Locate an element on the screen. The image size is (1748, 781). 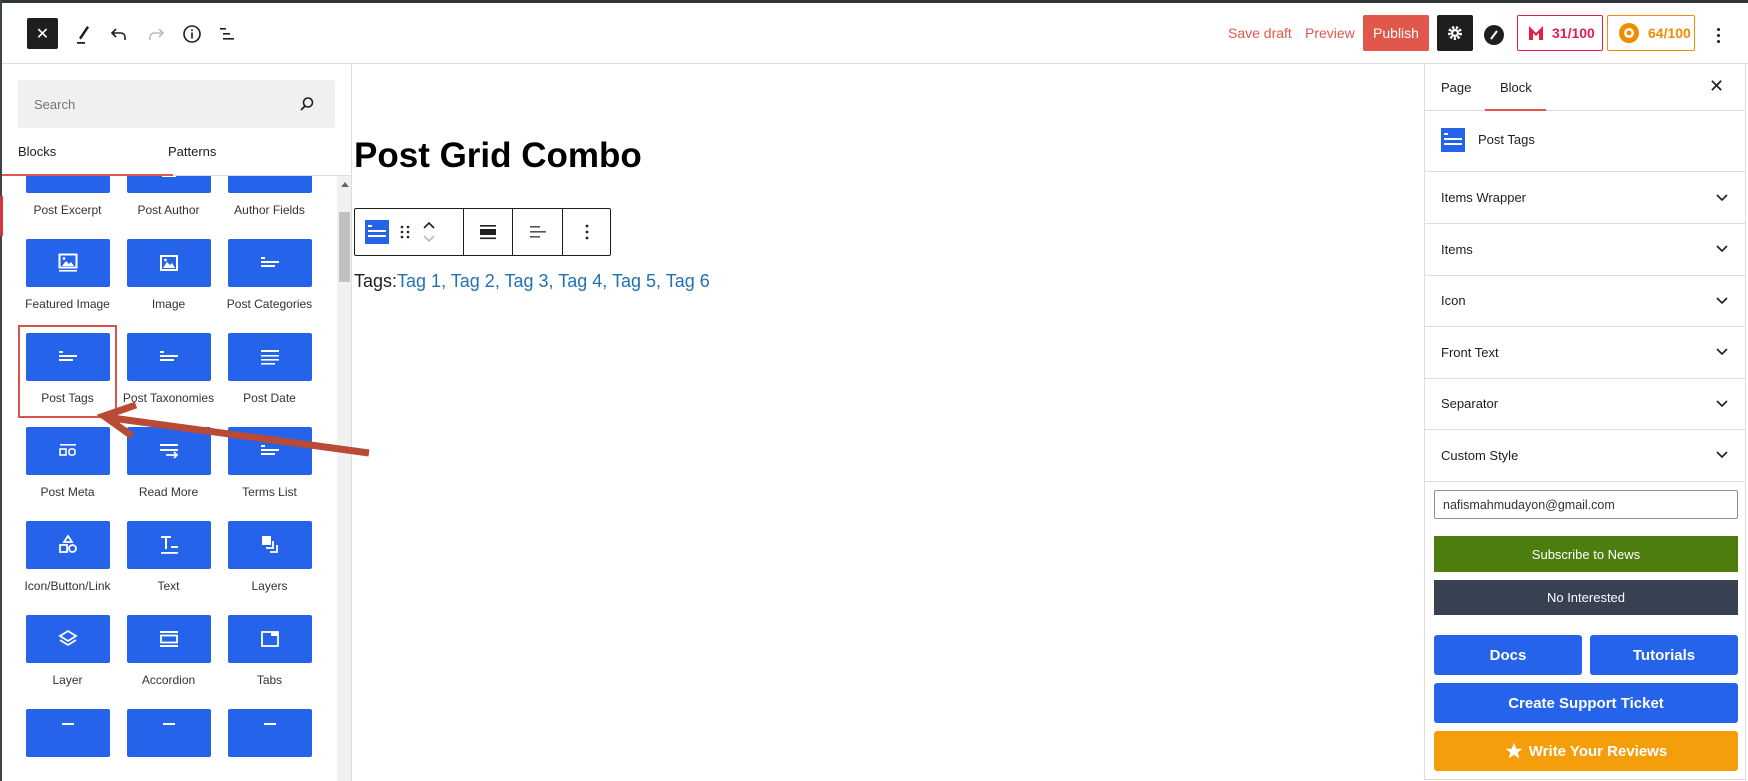
block-label: Post Author is located at coordinates (168, 210).